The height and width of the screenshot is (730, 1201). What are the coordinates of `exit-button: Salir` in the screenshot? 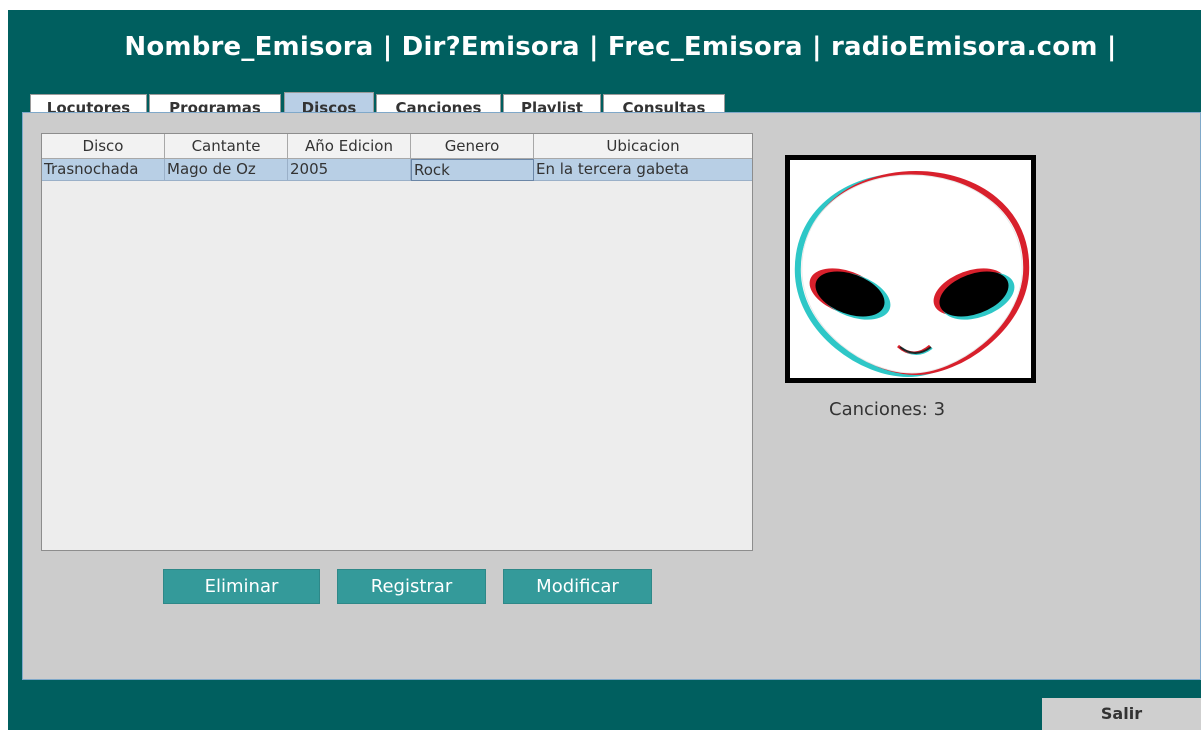 It's located at (1121, 714).